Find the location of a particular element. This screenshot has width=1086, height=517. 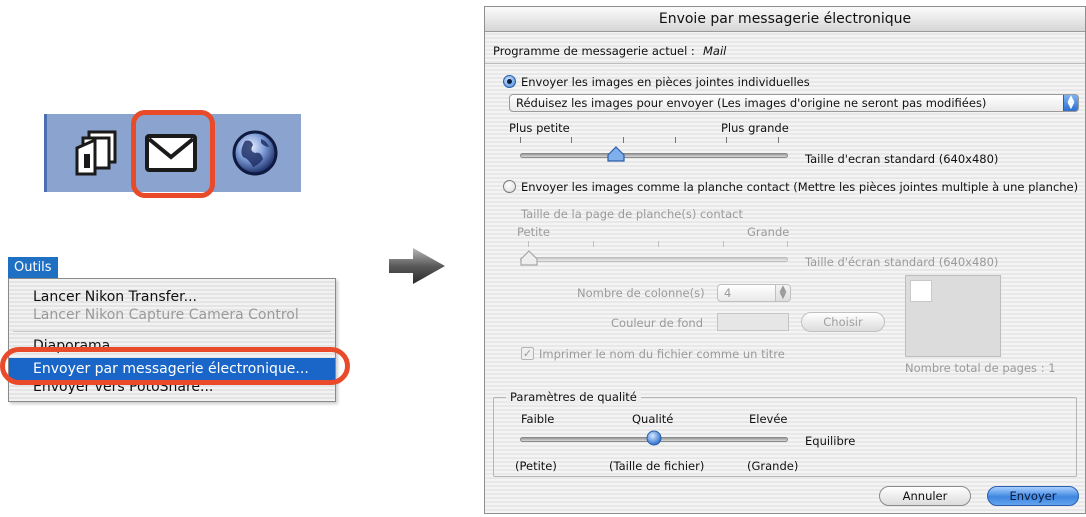

copy-icon is located at coordinates (97, 153).